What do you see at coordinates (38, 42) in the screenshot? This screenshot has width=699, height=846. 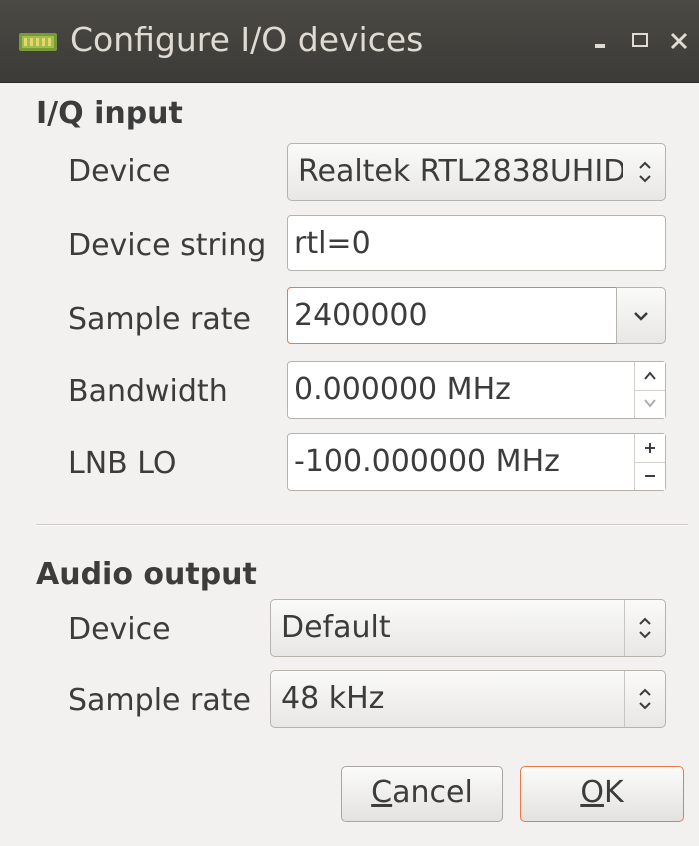 I see `pcb-board-icon` at bounding box center [38, 42].